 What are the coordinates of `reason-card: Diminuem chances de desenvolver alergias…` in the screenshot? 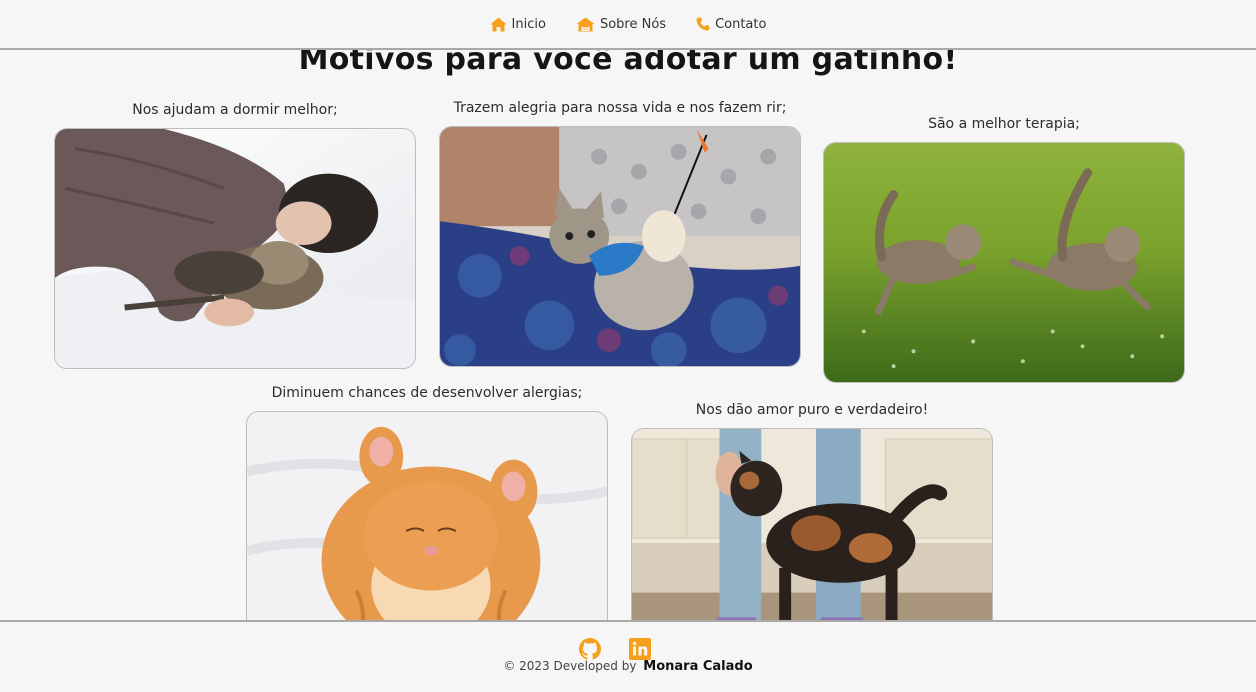 It's located at (427, 517).